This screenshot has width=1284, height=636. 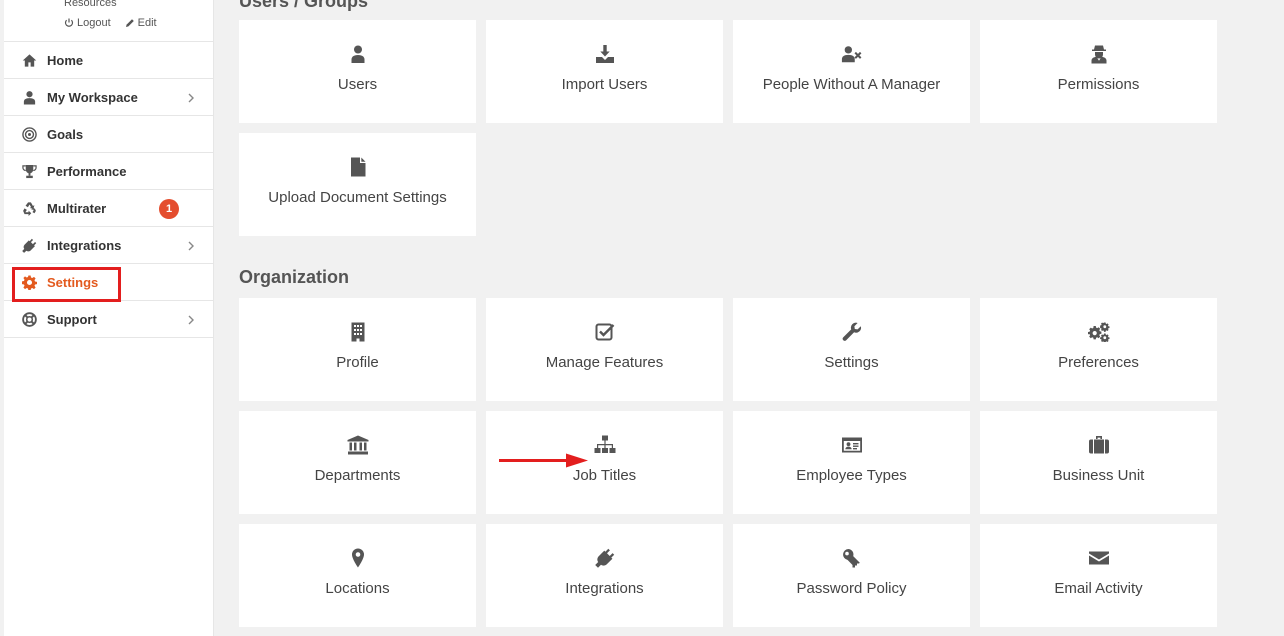 I want to click on tile-label: Password Policy, so click(x=851, y=588).